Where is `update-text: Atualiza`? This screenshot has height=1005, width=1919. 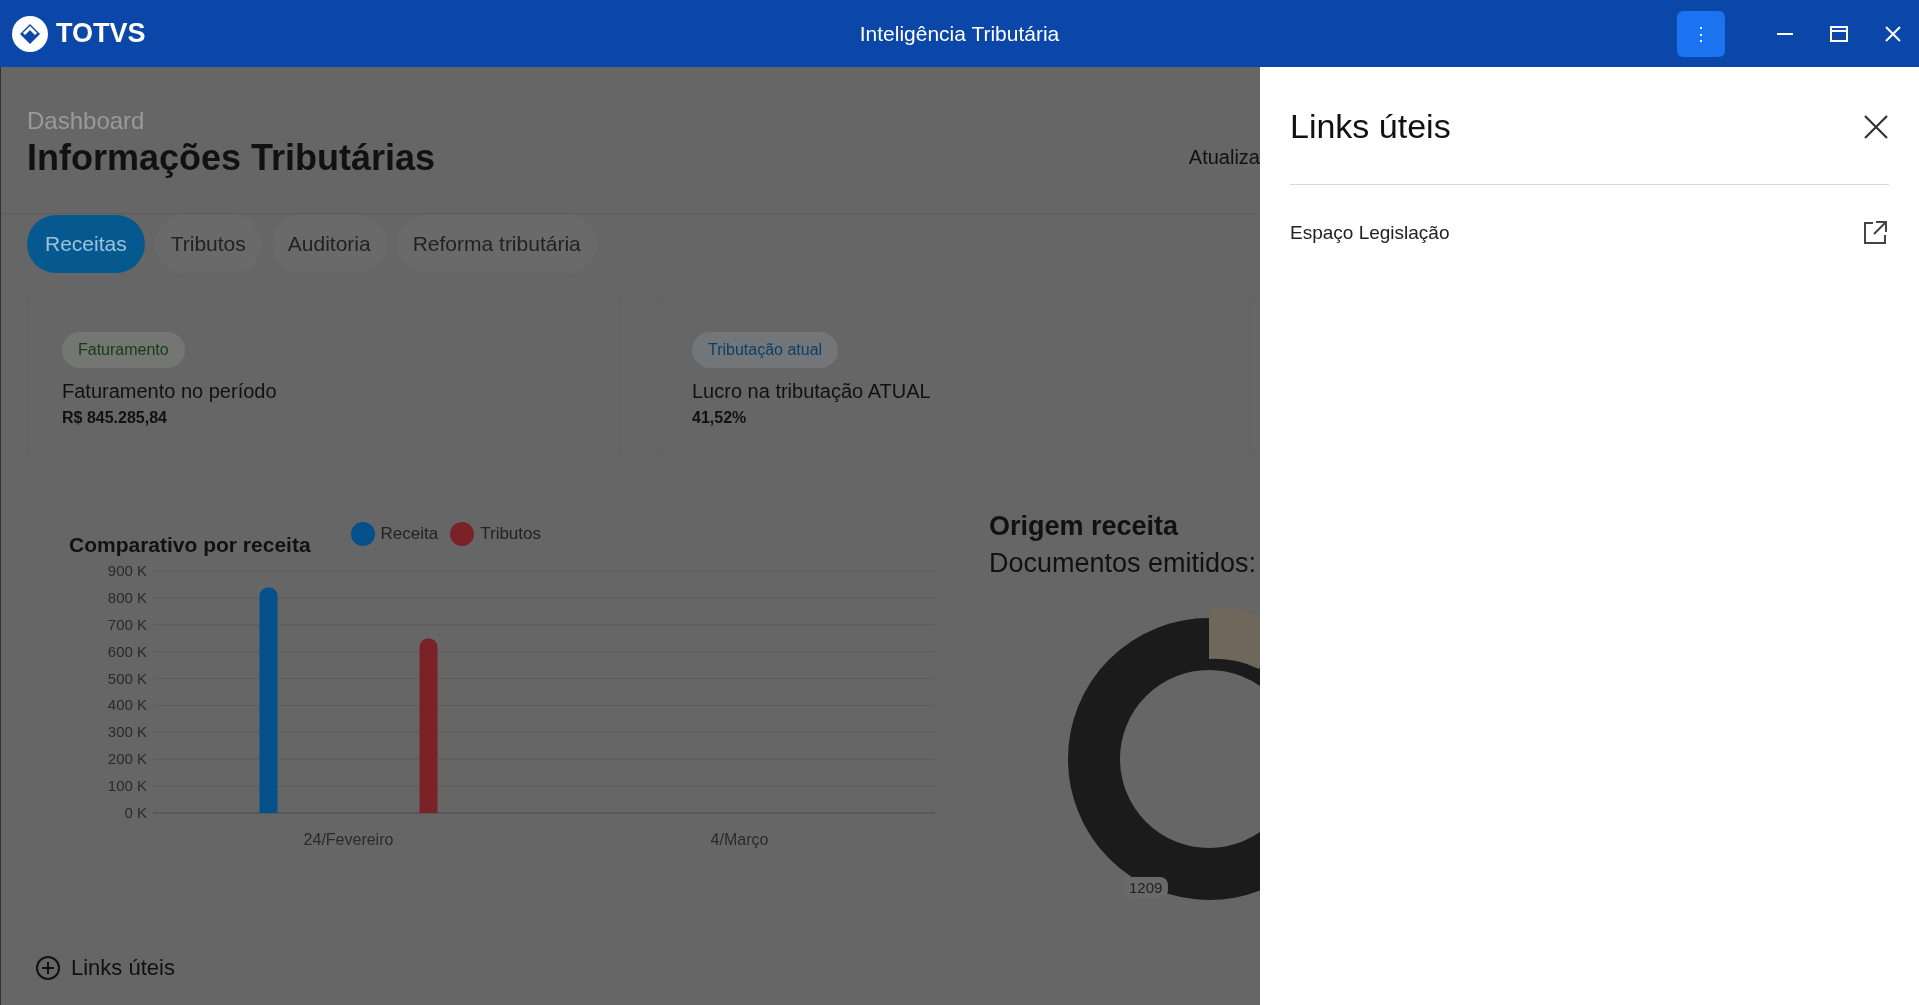 update-text: Atualiza is located at coordinates (1224, 157).